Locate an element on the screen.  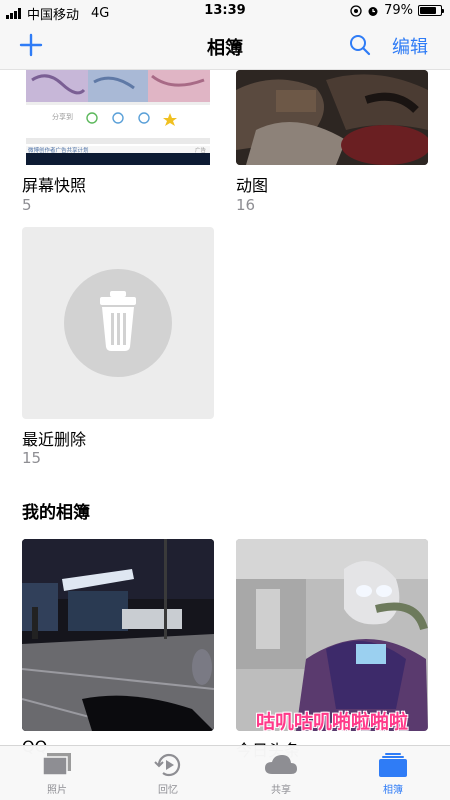
album-toutiao: 咕叽咕叽啪啦啪啦 今日头条 is located at coordinates (332, 649).